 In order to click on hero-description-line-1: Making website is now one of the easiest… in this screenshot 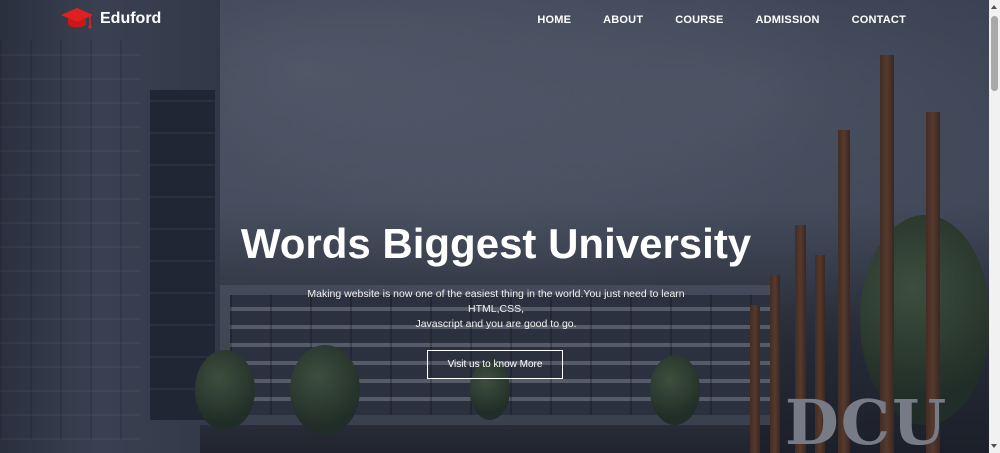, I will do `click(496, 301)`.